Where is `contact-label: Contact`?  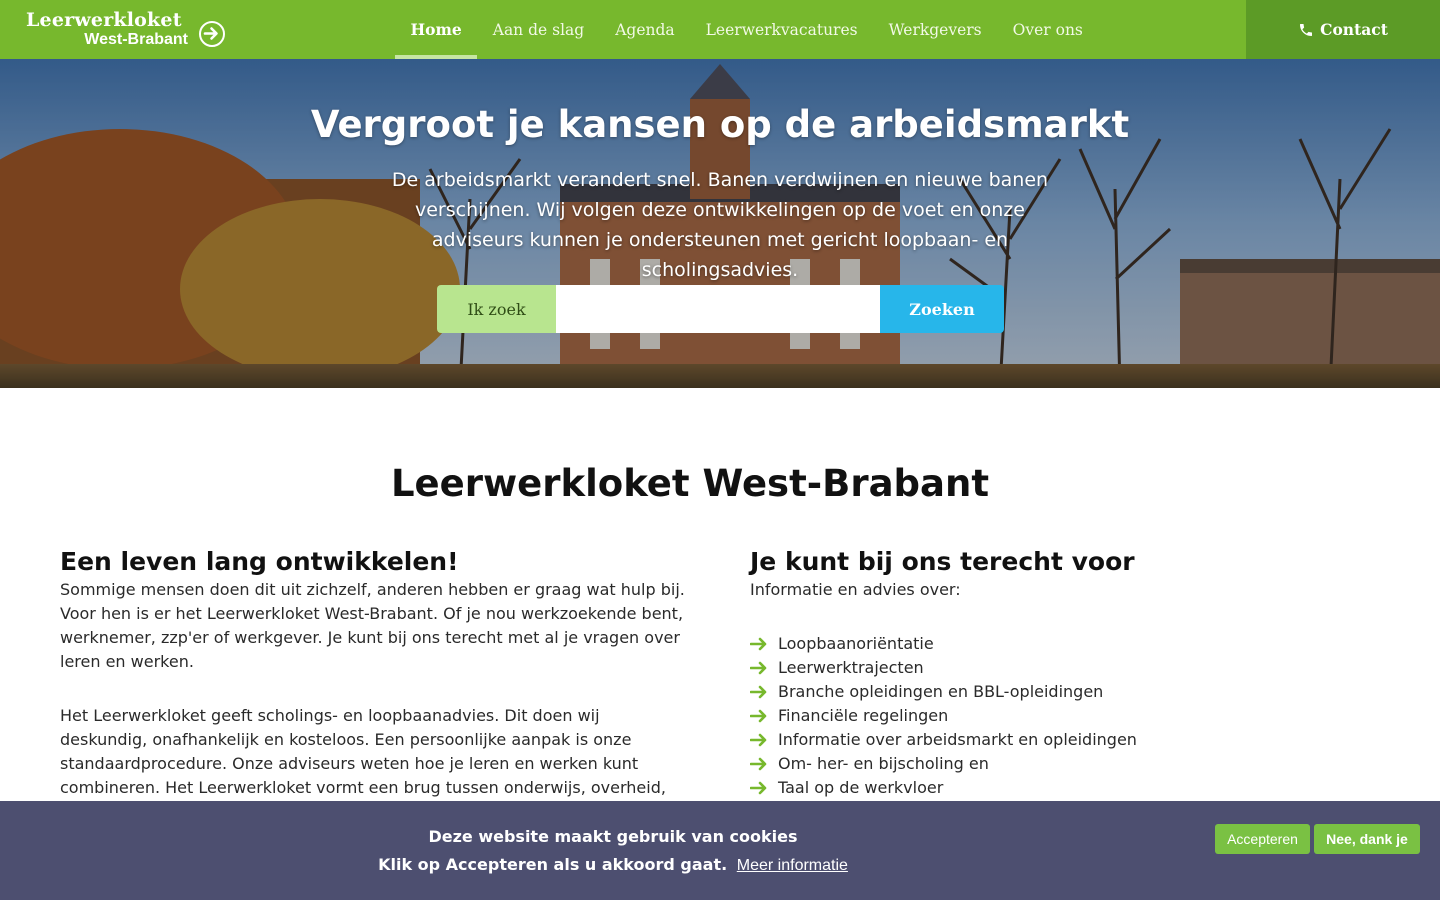
contact-label: Contact is located at coordinates (1354, 29).